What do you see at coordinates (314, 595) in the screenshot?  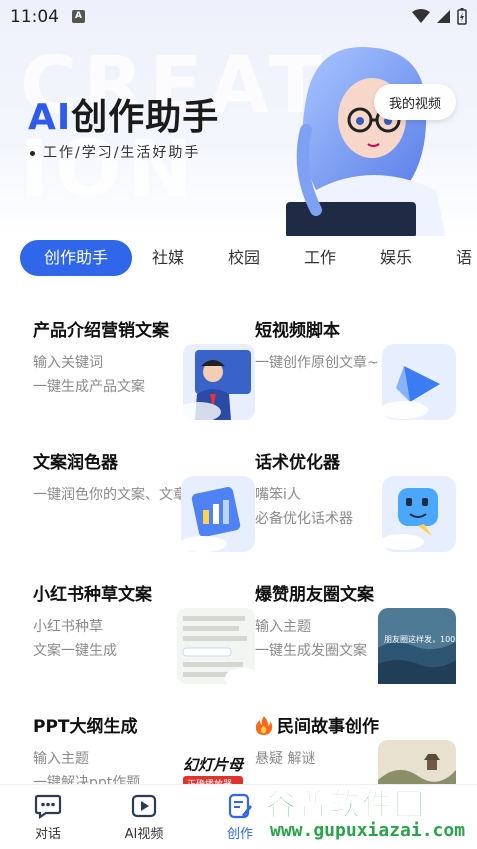 I see `card-title: 爆赞朋友圈文案` at bounding box center [314, 595].